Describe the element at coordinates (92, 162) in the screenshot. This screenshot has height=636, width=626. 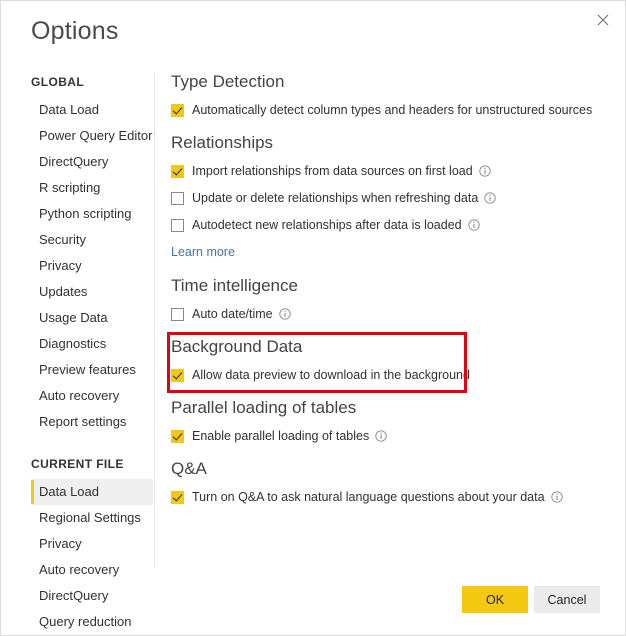
I see `sidebar-item-directquery: DirectQuery` at that location.